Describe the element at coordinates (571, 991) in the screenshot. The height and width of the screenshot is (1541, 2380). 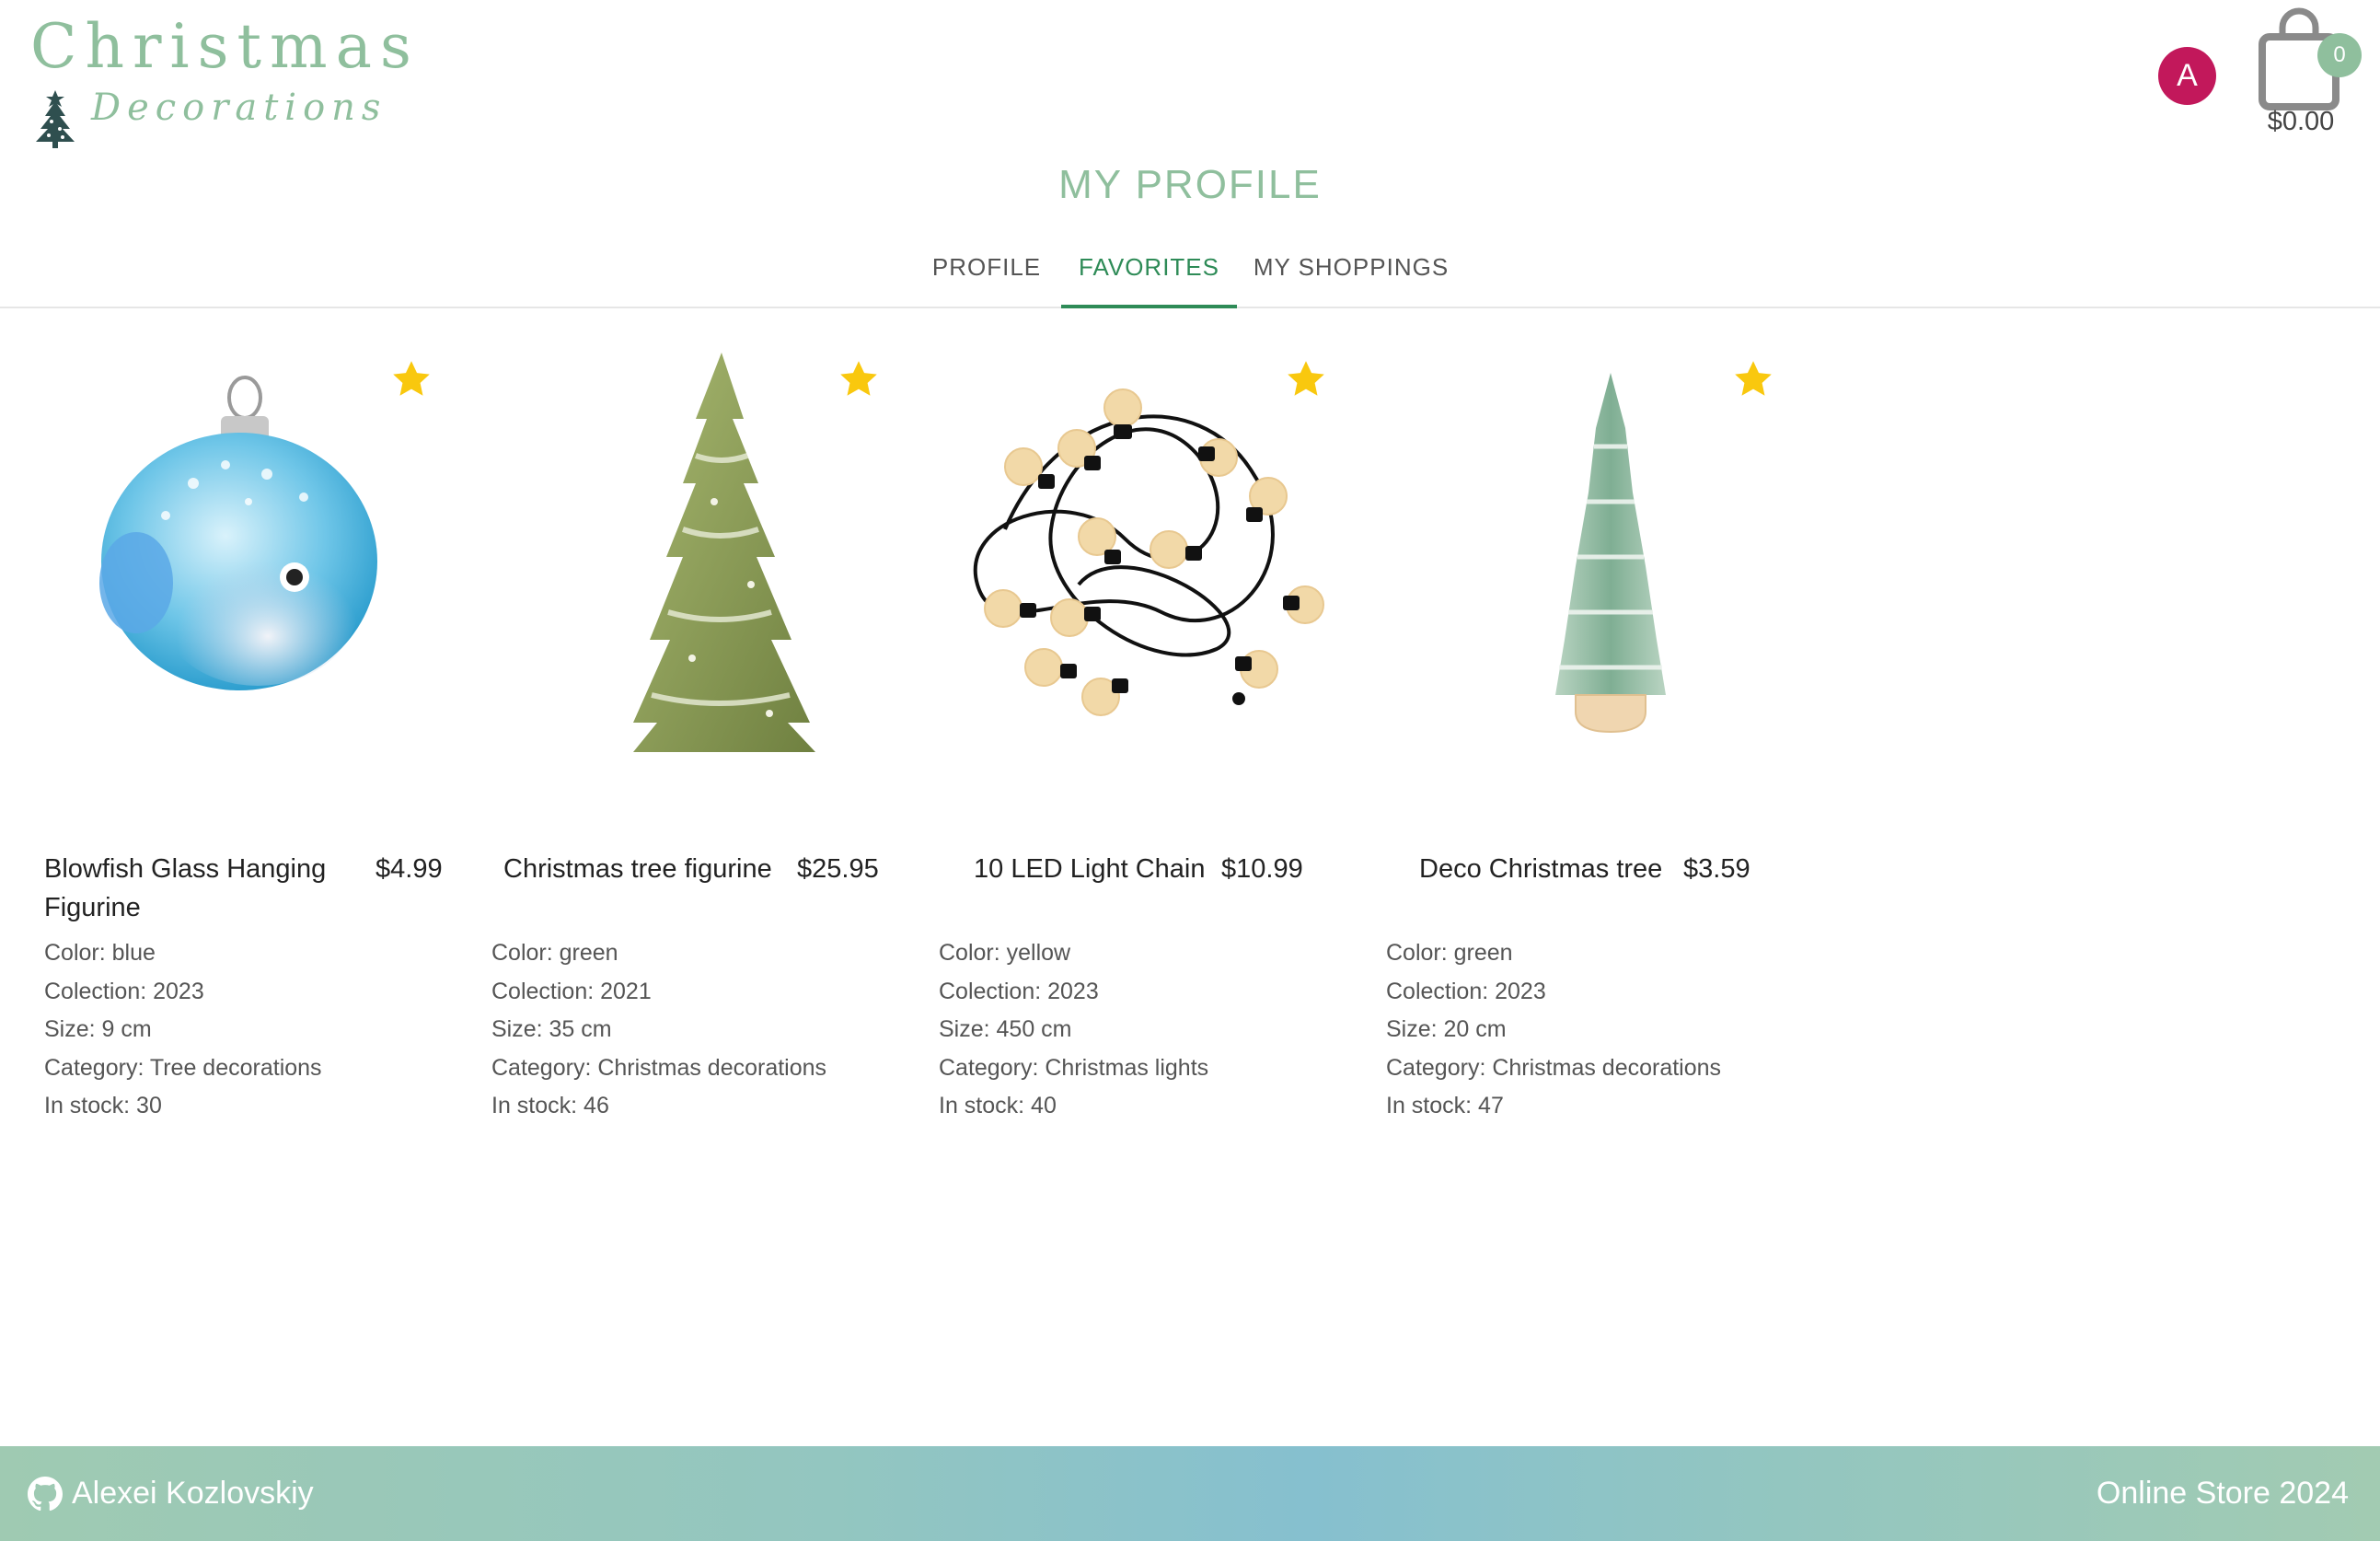
I see `product-collection: Colection: 2021` at that location.